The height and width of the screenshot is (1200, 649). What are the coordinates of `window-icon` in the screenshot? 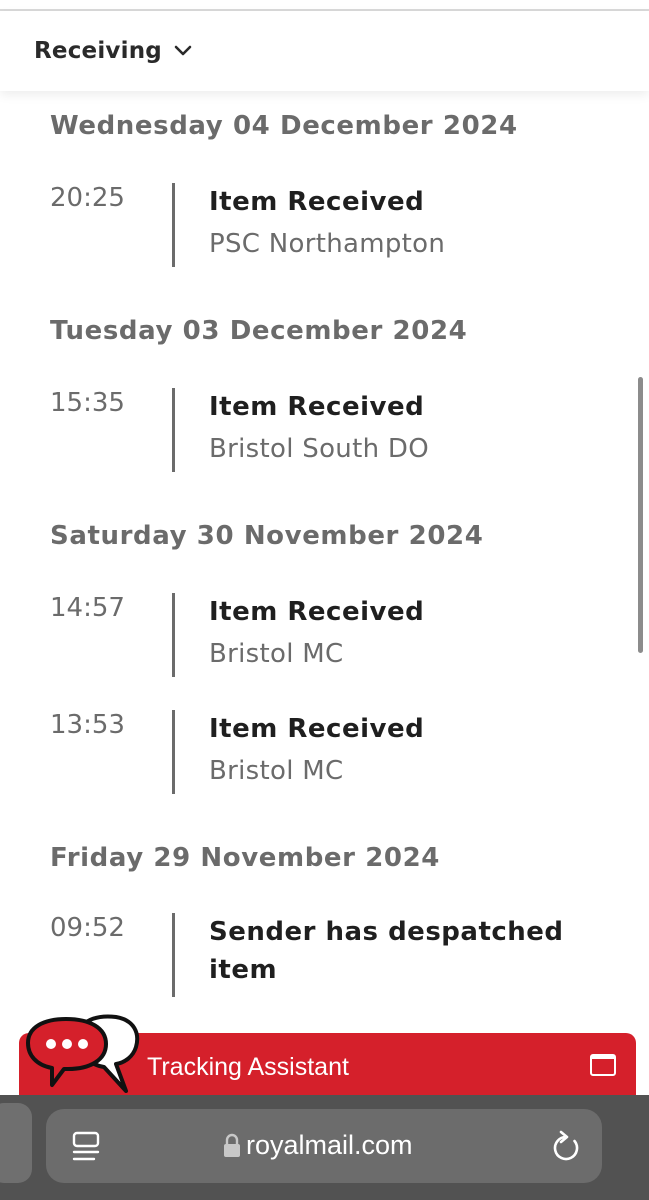 It's located at (603, 1065).